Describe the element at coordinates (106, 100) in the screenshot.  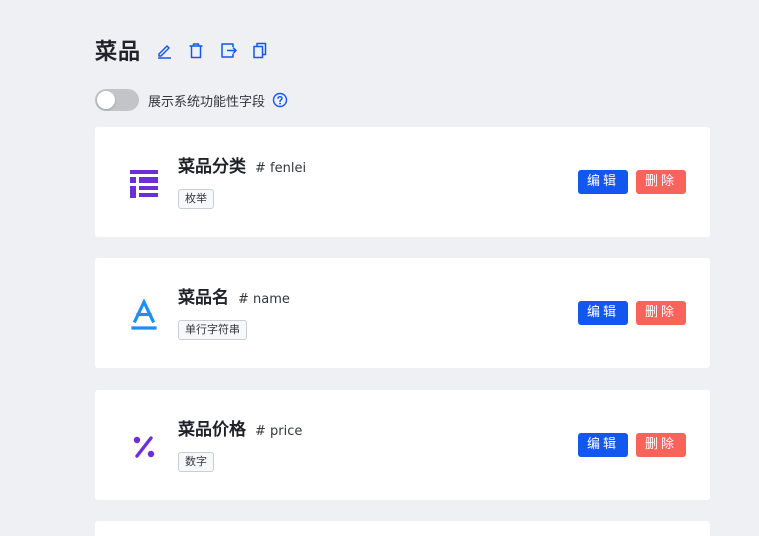
I see `toggle-knob` at that location.